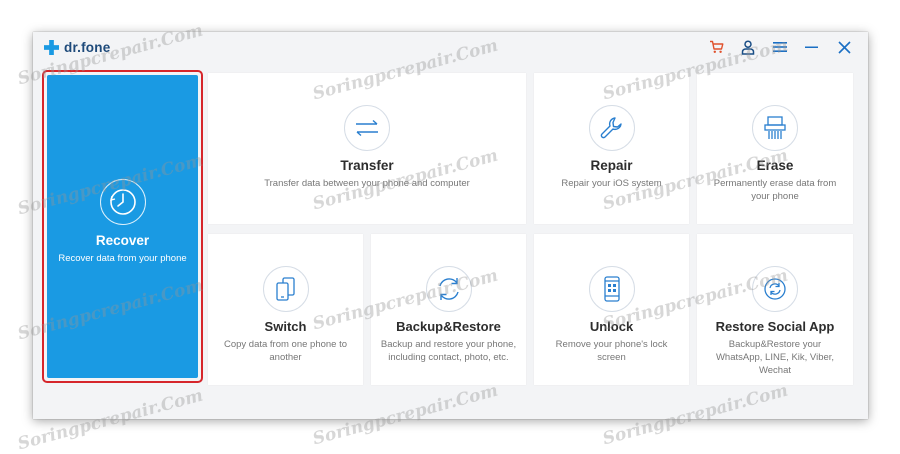  What do you see at coordinates (775, 128) in the screenshot?
I see `shredder-icon` at bounding box center [775, 128].